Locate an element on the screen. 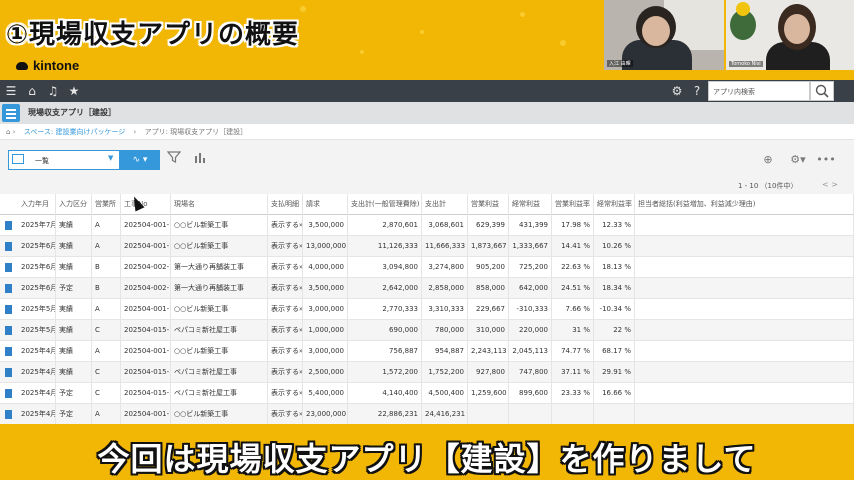 The image size is (854, 480). column-header-input-type: 入力区分 is located at coordinates (74, 204).